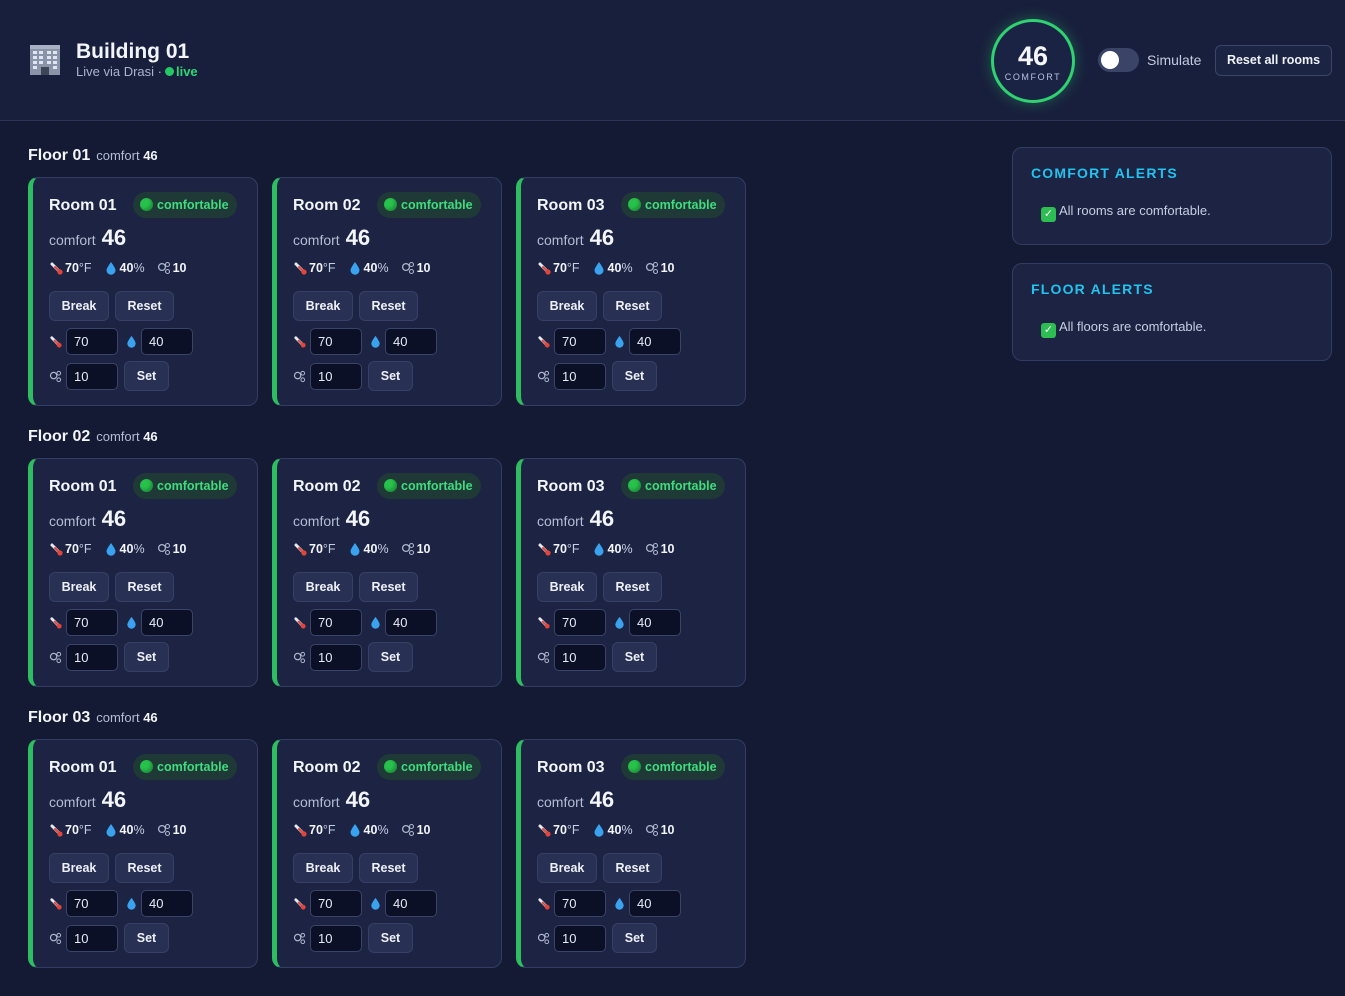  What do you see at coordinates (1273, 60) in the screenshot?
I see `reset-all-rooms-button: Reset all rooms` at bounding box center [1273, 60].